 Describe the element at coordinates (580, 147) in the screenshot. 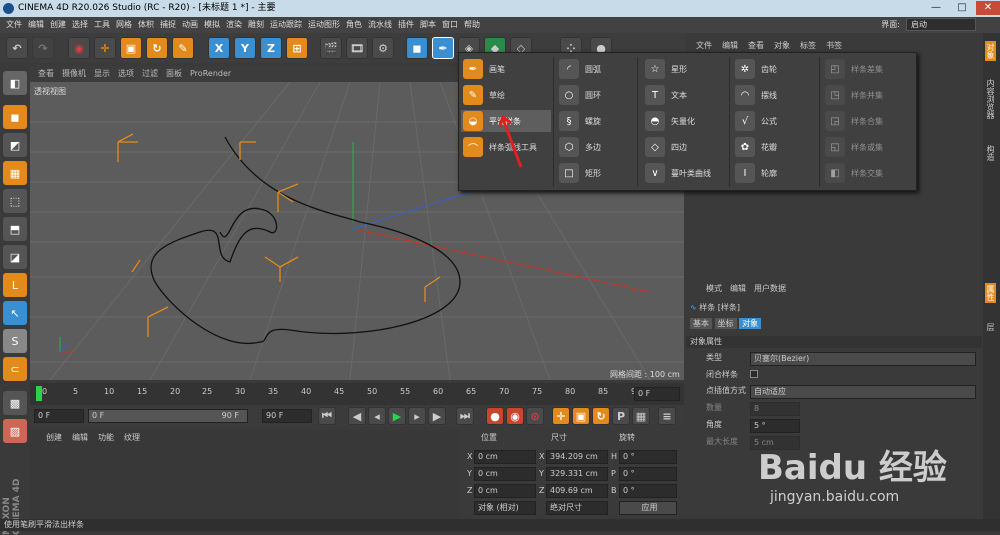

I see `popup-polygon: ⬡ 多边` at that location.